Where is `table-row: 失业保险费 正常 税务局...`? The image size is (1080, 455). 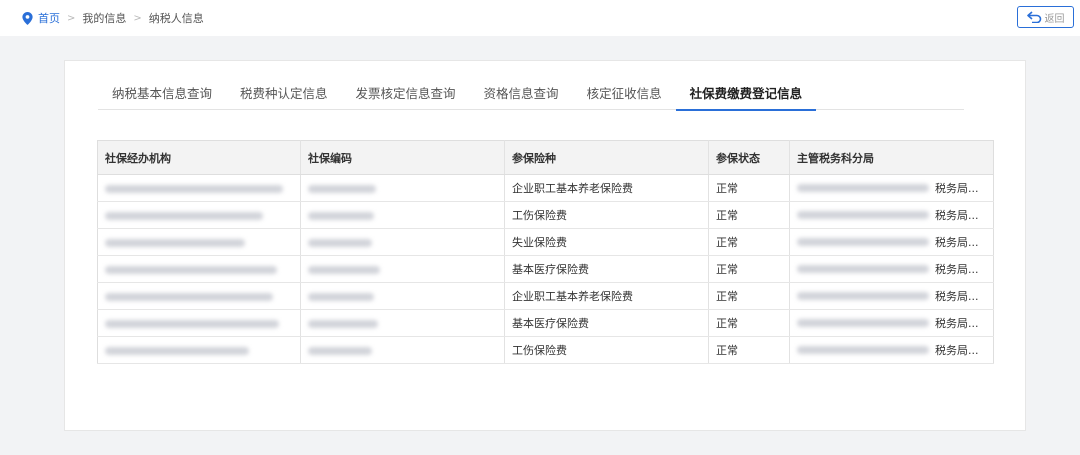
table-row: 失业保险费 正常 税务局... is located at coordinates (545, 242).